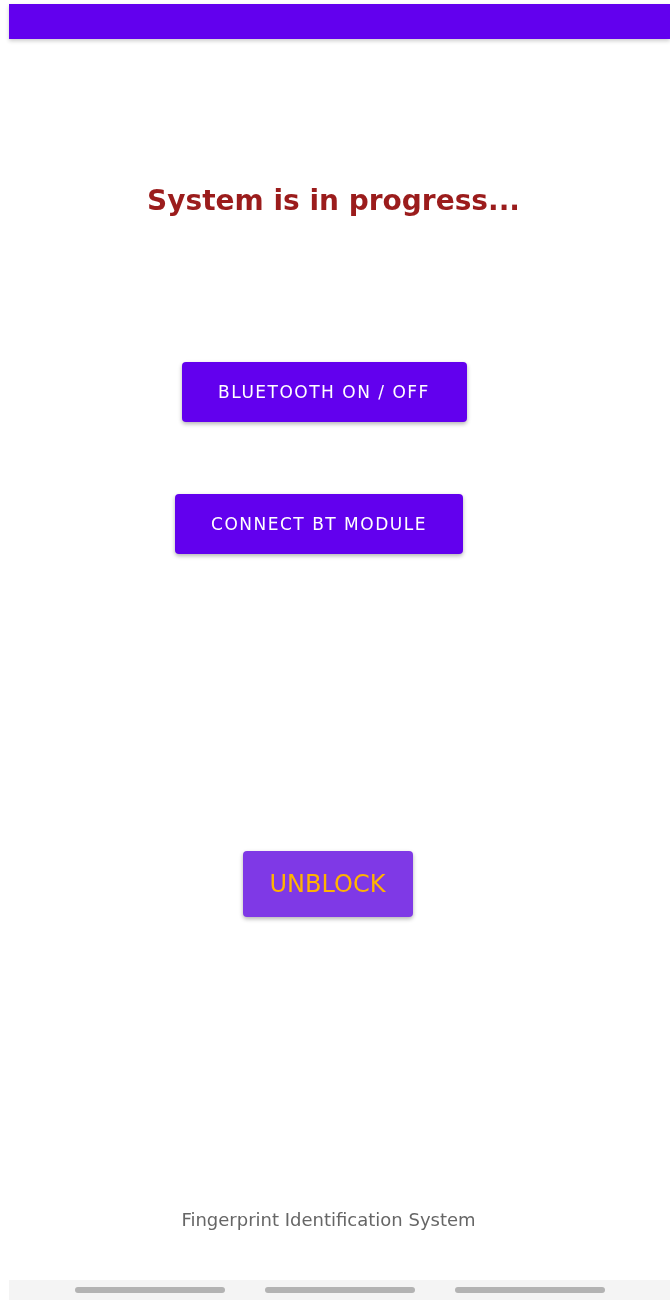 The width and height of the screenshot is (670, 1300). Describe the element at coordinates (319, 524) in the screenshot. I see `action-button: CONNECT BT MODULE` at that location.